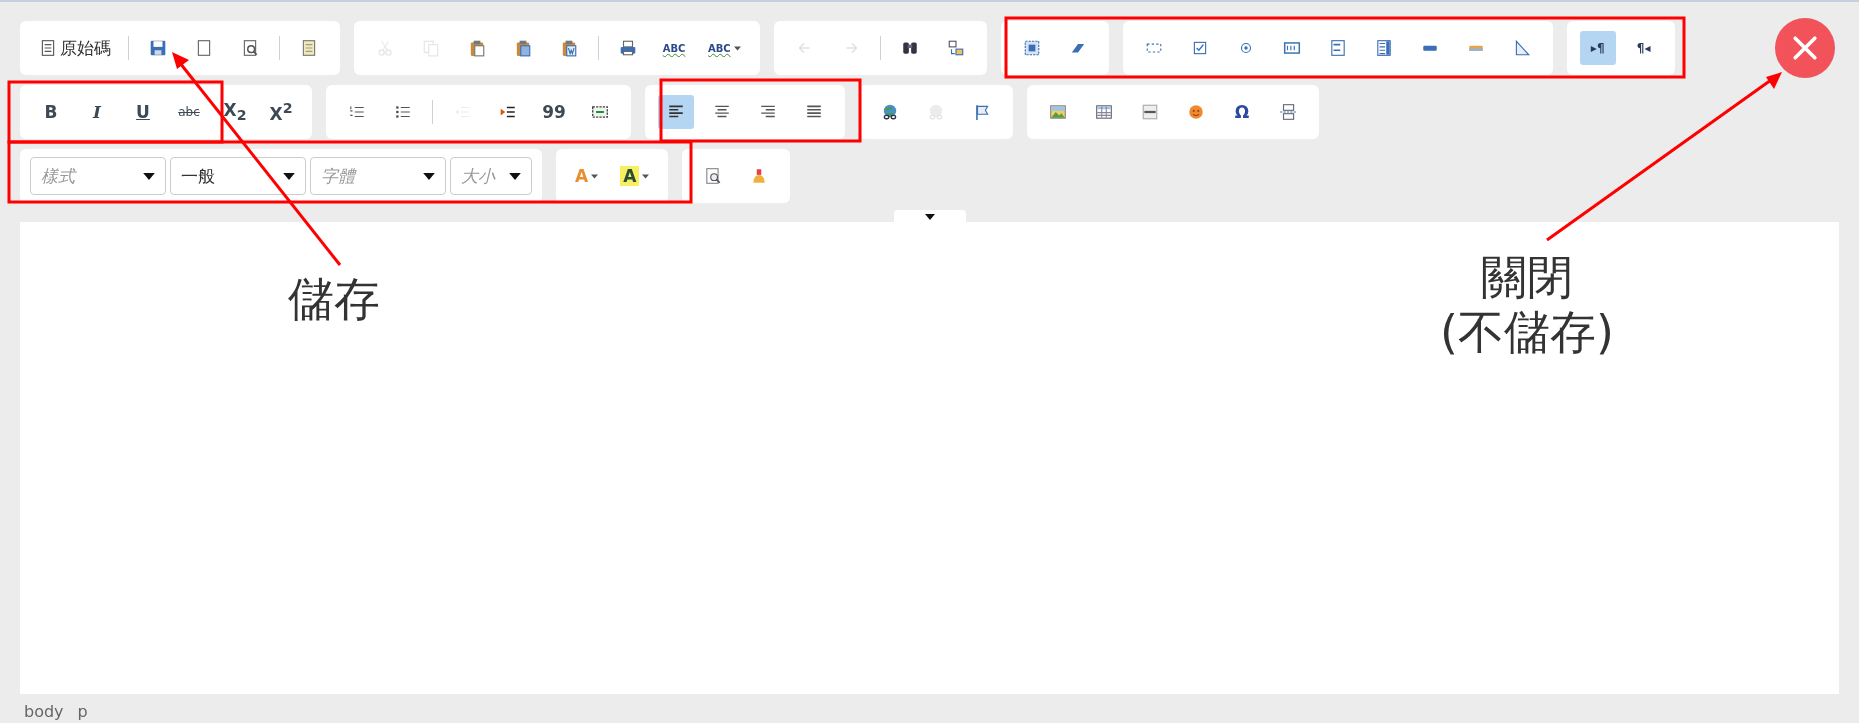  I want to click on copy-icon, so click(431, 48).